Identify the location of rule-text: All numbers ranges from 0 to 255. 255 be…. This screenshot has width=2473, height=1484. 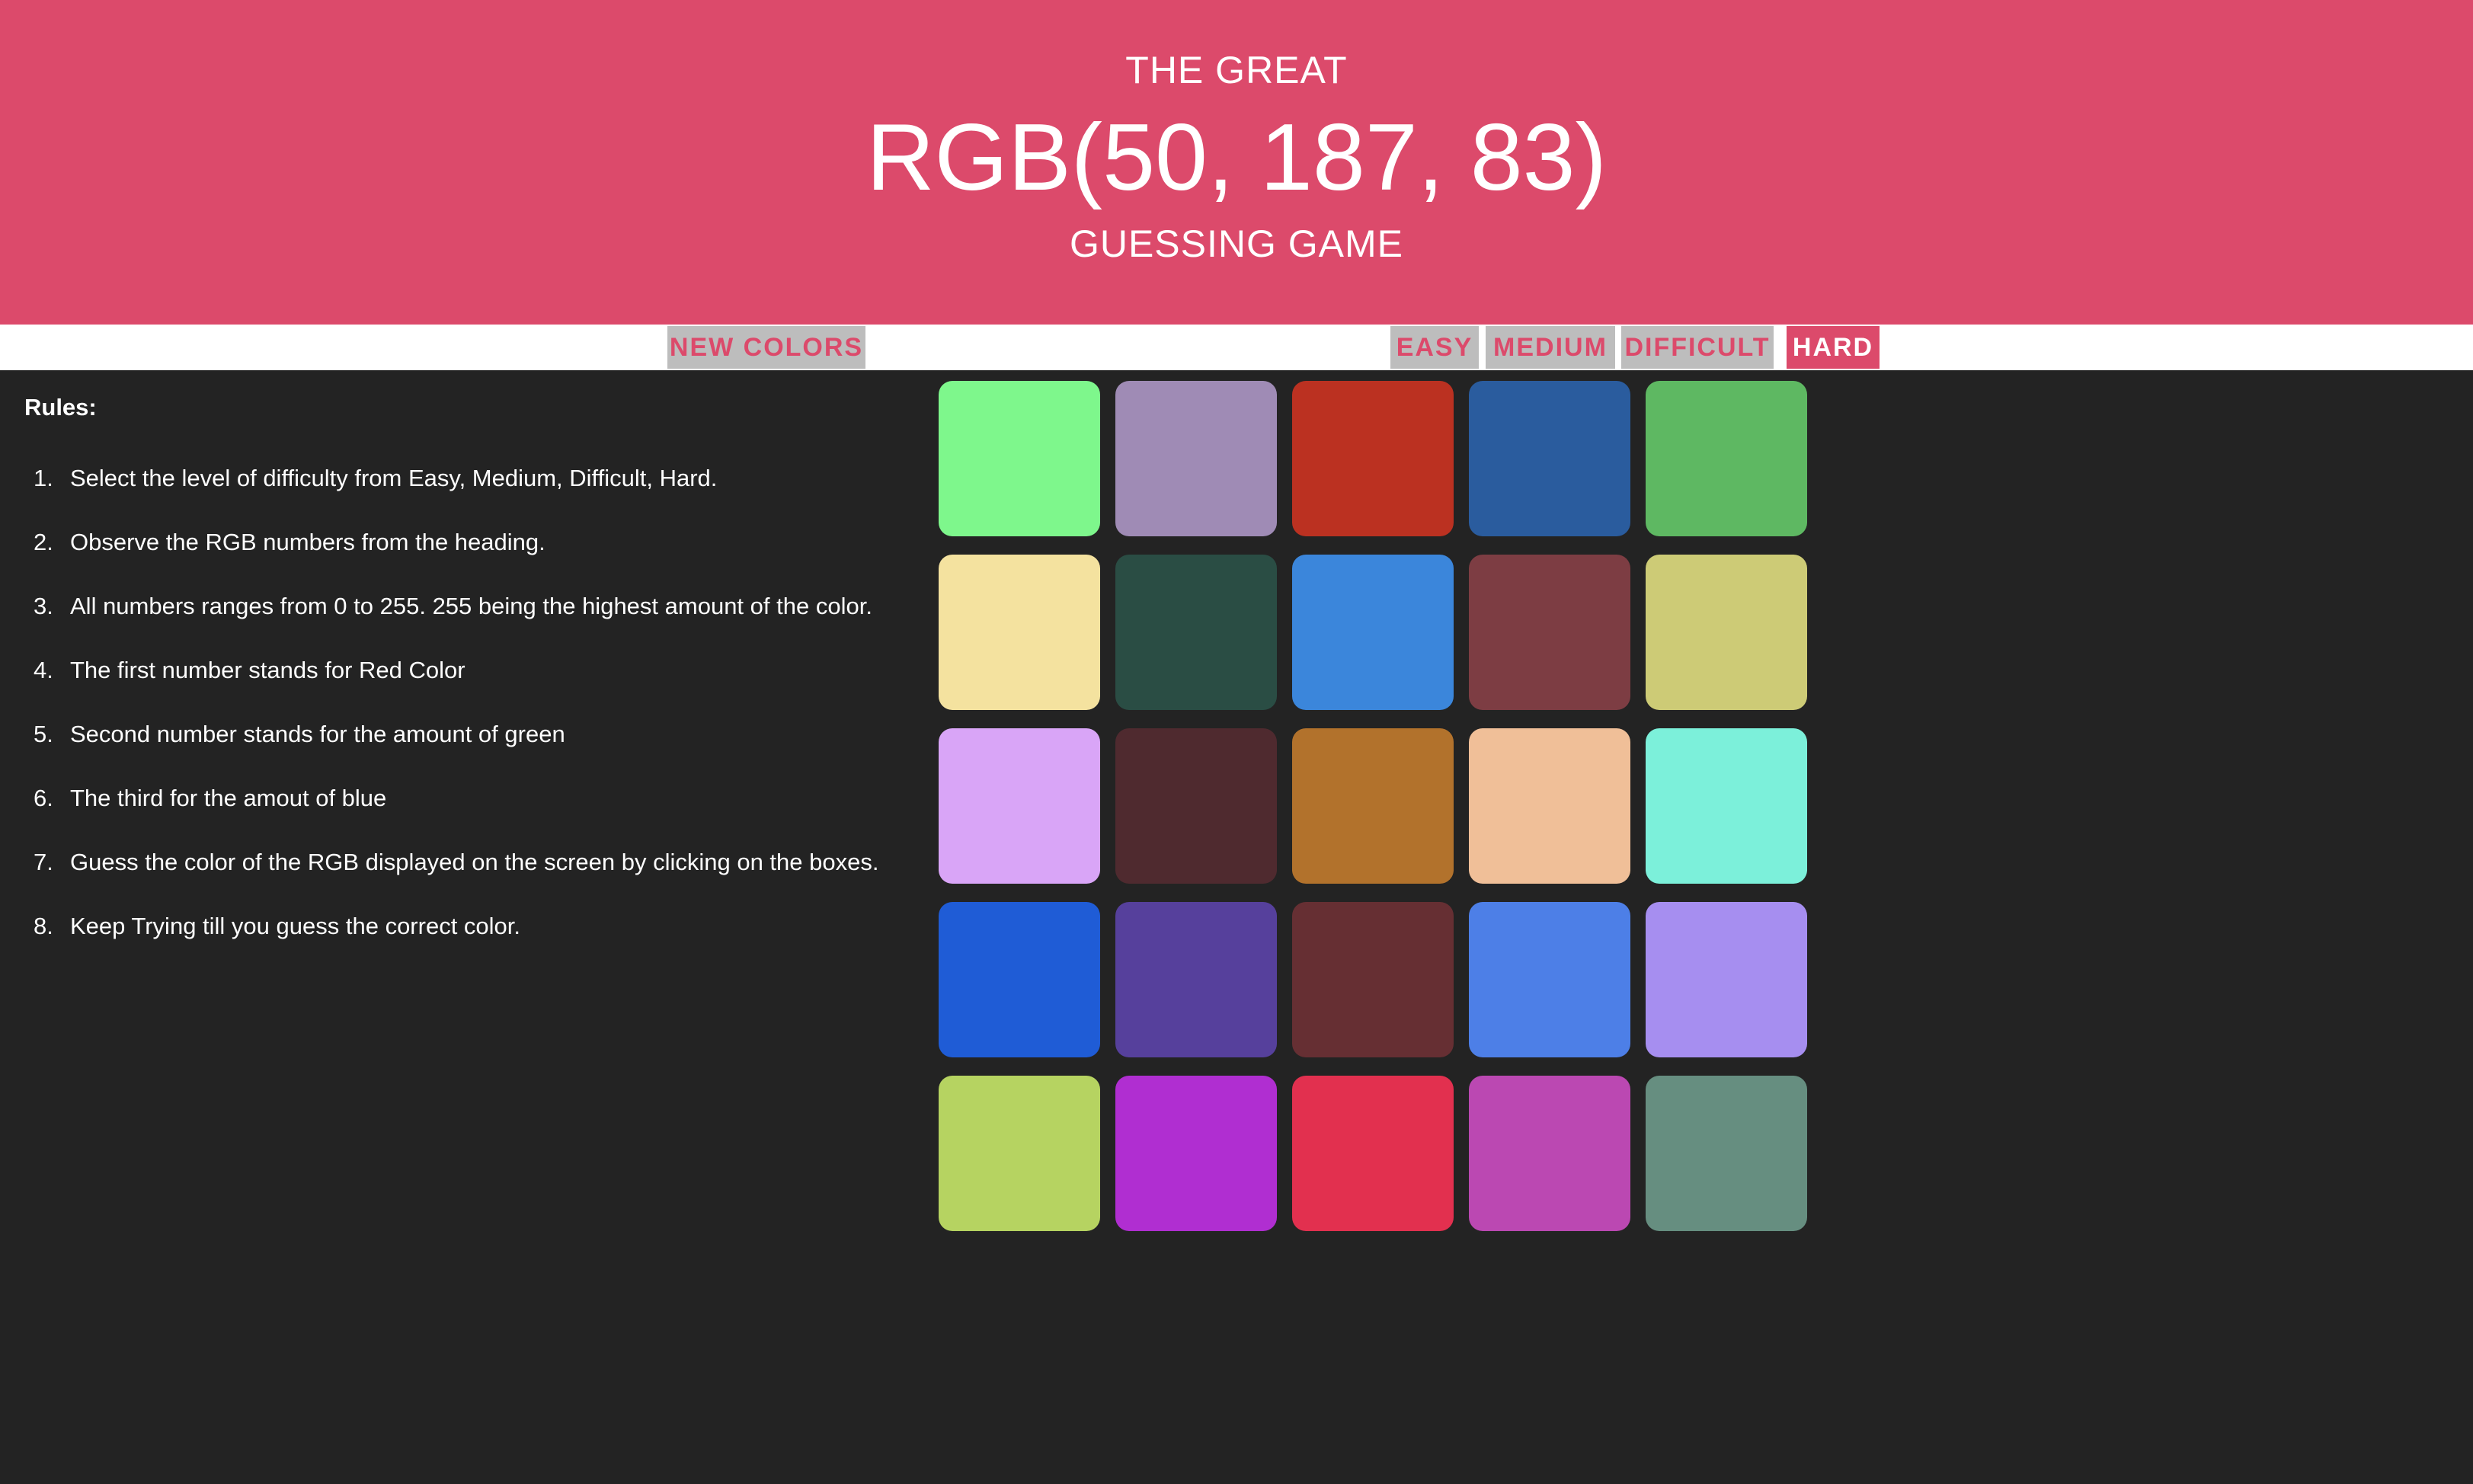
(471, 606).